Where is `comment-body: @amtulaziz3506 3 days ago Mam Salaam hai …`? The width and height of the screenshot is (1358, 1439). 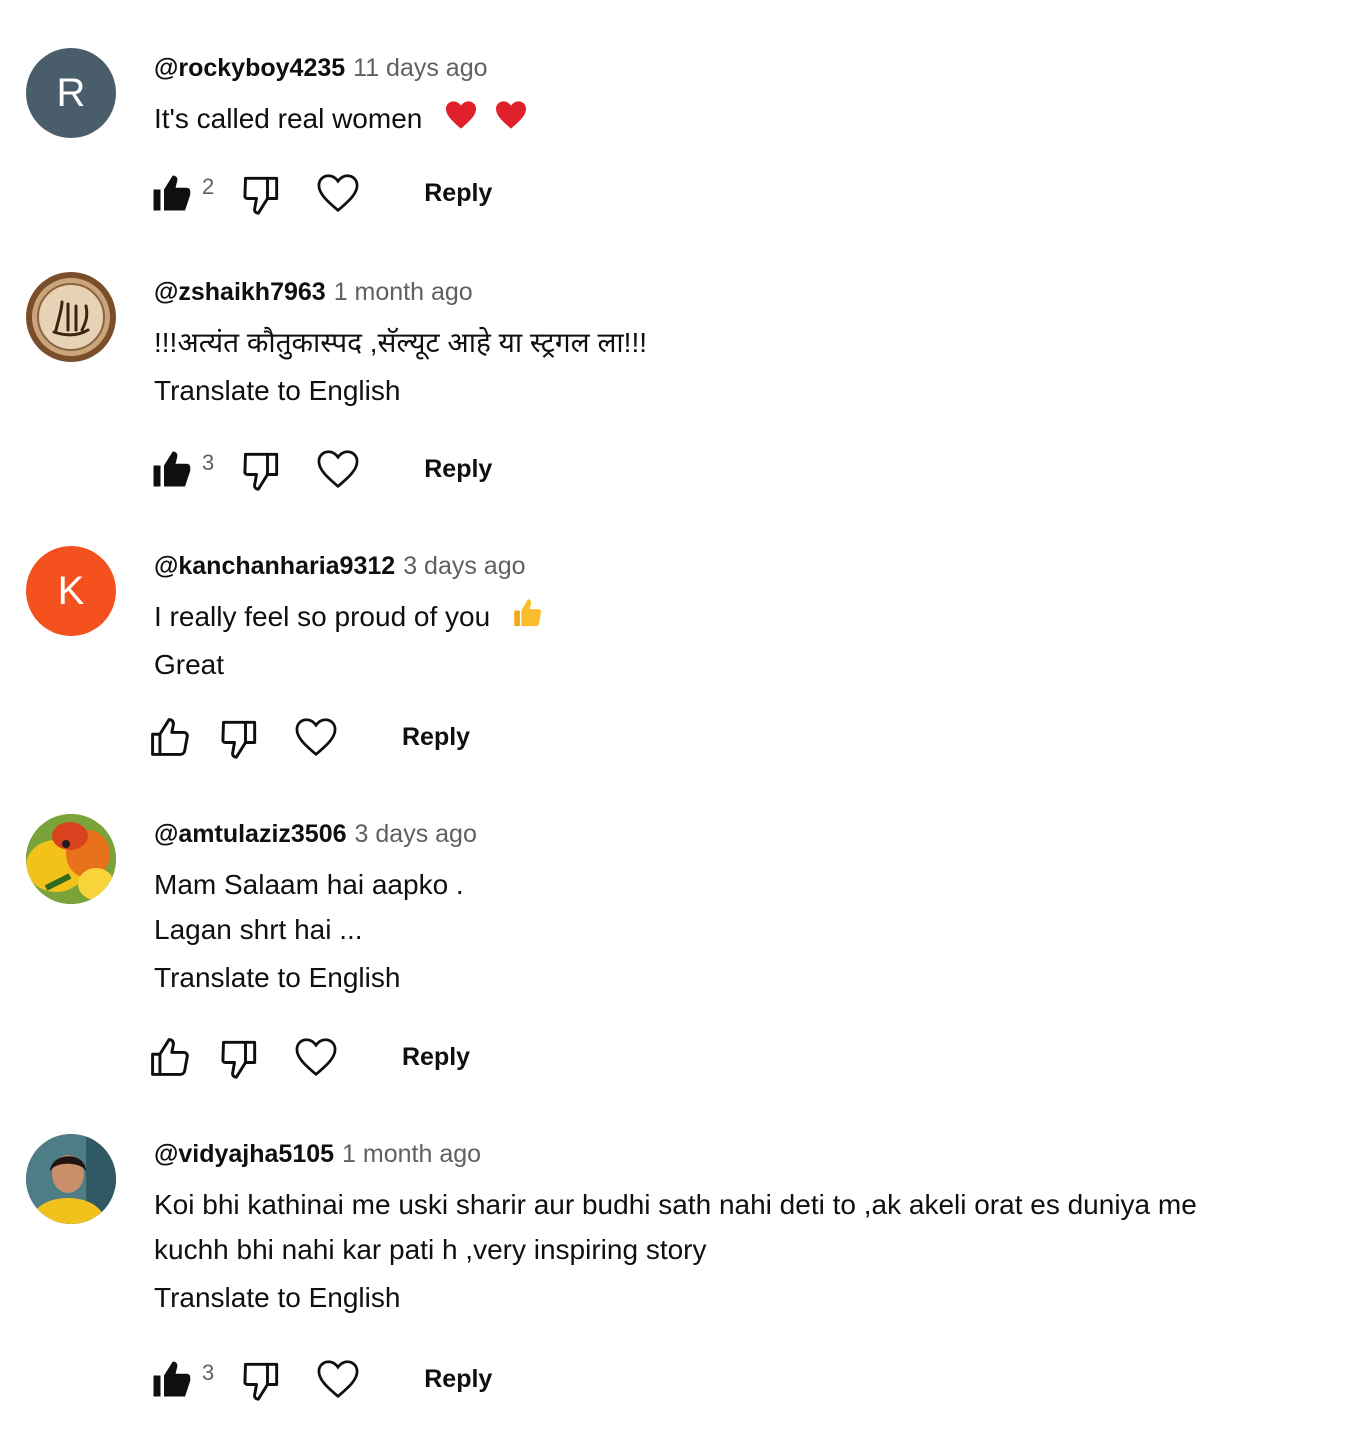
comment-body: @amtulaziz3506 3 days ago Mam Salaam hai … is located at coordinates (746, 909).